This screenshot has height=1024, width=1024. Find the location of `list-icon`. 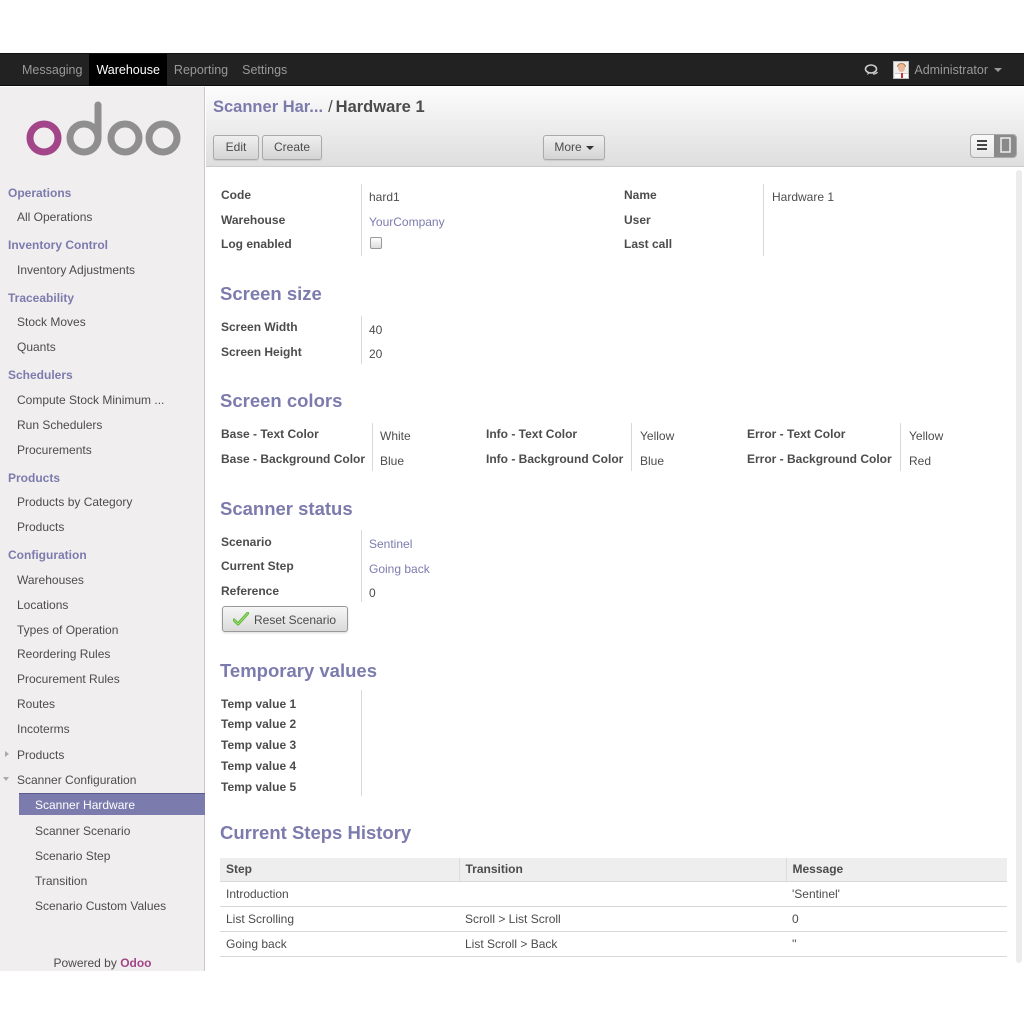

list-icon is located at coordinates (982, 145).